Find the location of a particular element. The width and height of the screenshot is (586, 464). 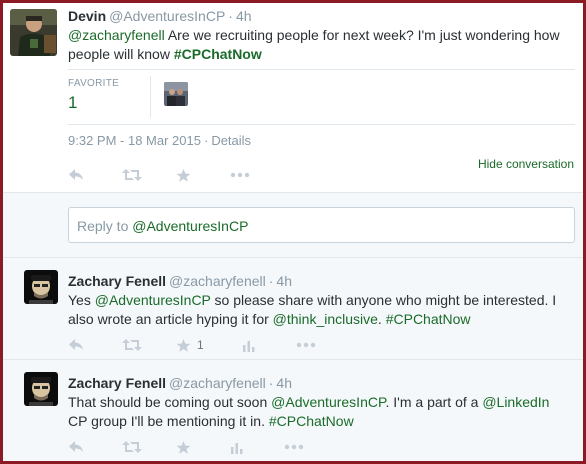

hide-conversation-link: Hide conversation is located at coordinates (526, 164).